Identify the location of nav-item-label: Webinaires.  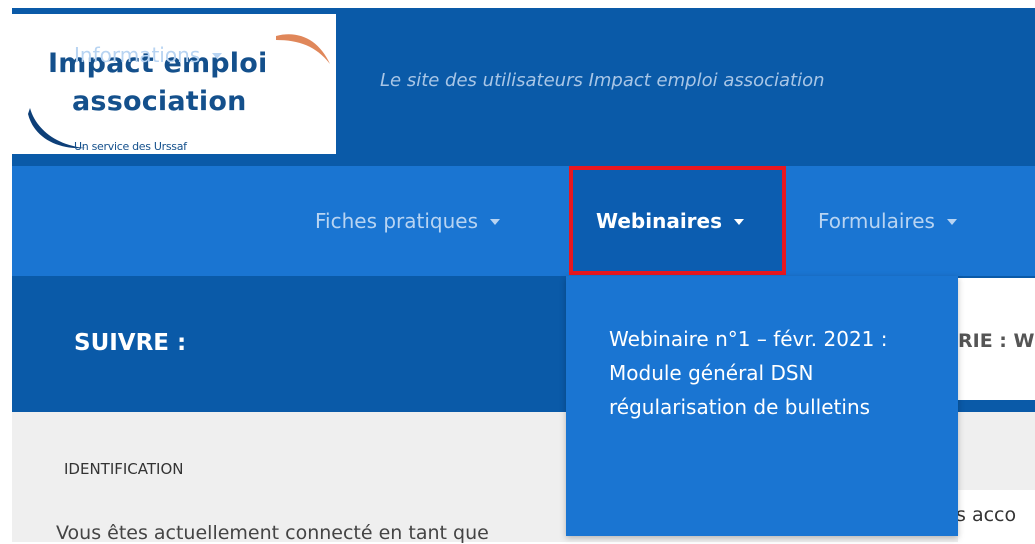
(659, 221).